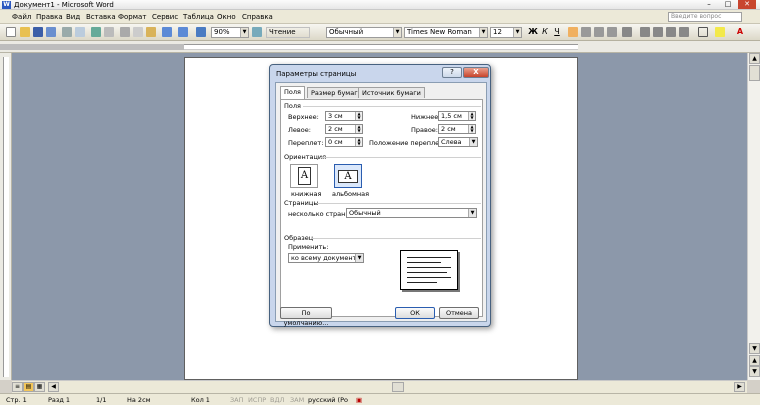  I want to click on align-left-icon, so click(573, 32).